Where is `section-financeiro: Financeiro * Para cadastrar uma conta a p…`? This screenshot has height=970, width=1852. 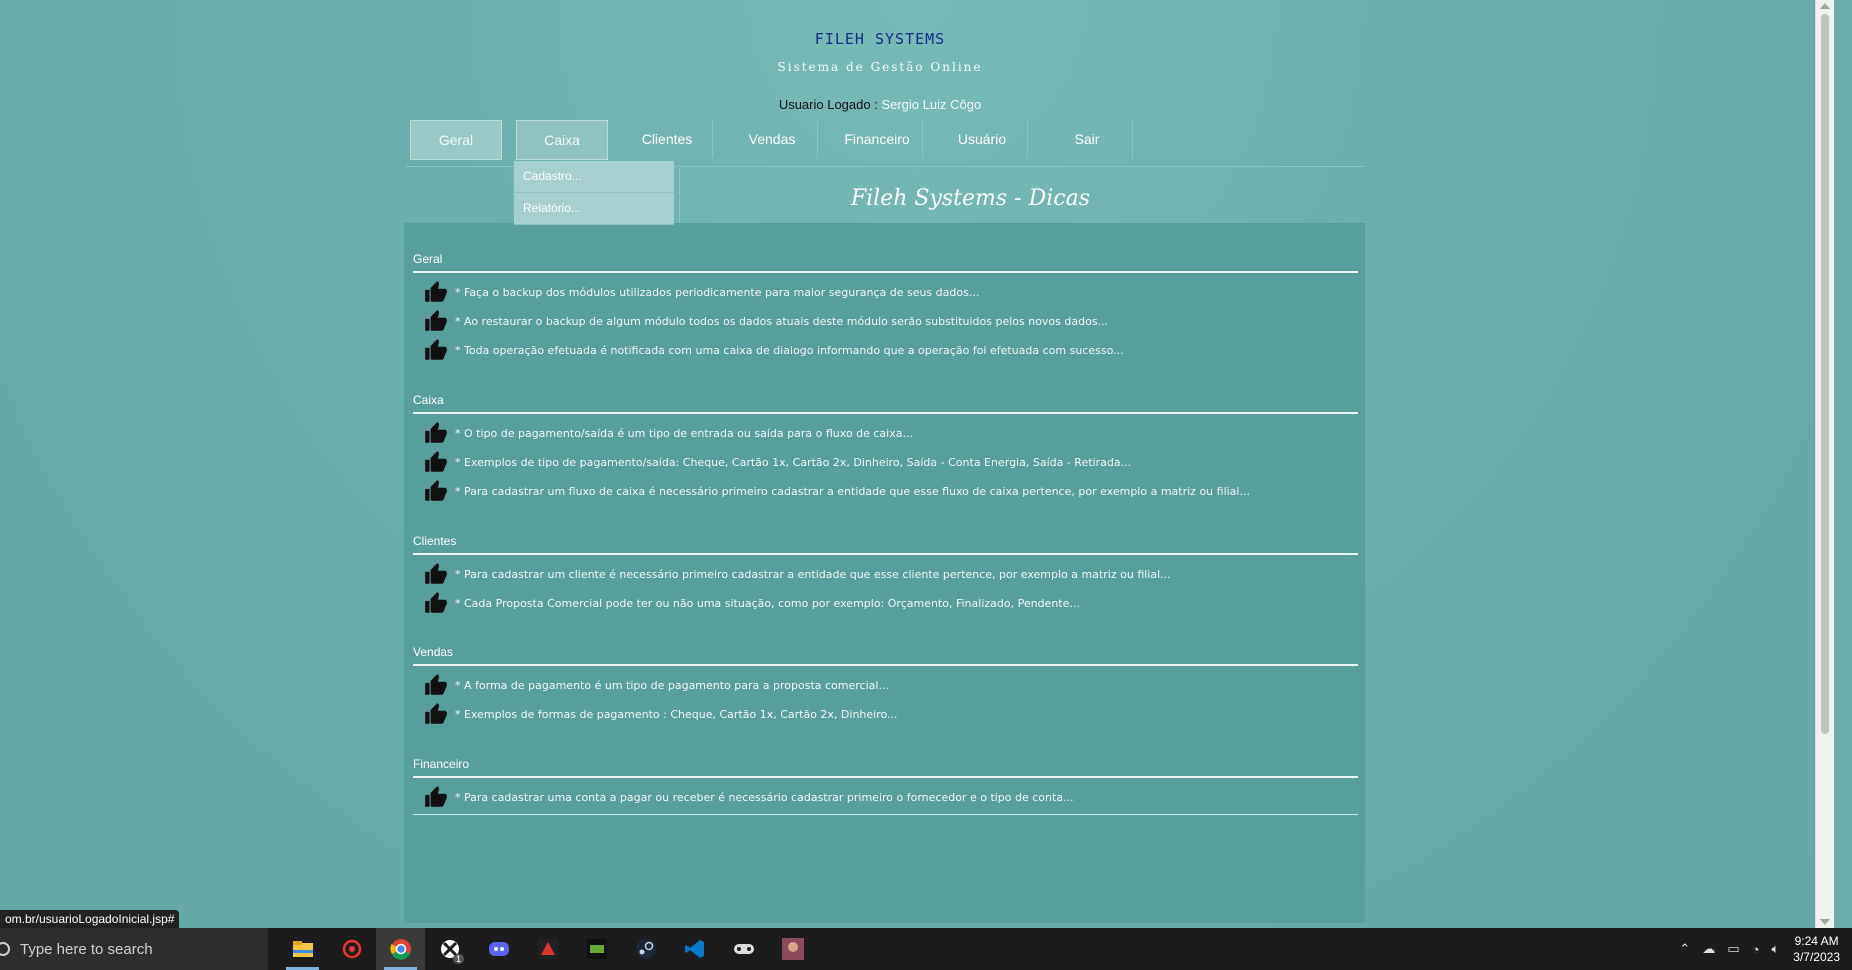 section-financeiro: Financeiro * Para cadastrar uma conta a p… is located at coordinates (885, 786).